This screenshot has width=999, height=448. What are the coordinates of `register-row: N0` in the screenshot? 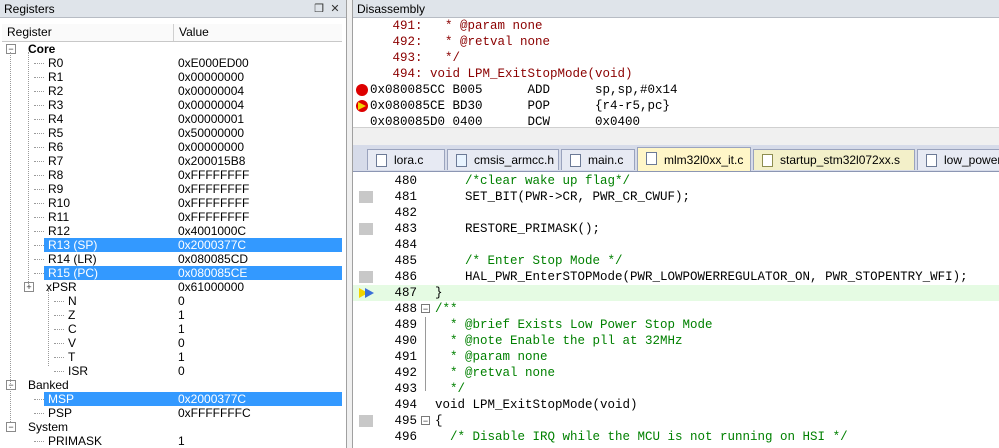 It's located at (172, 301).